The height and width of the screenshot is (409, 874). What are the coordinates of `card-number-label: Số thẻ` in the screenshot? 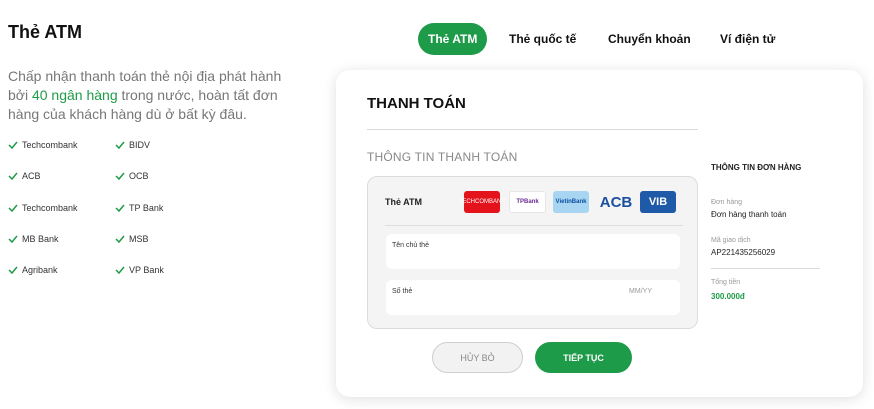 It's located at (402, 291).